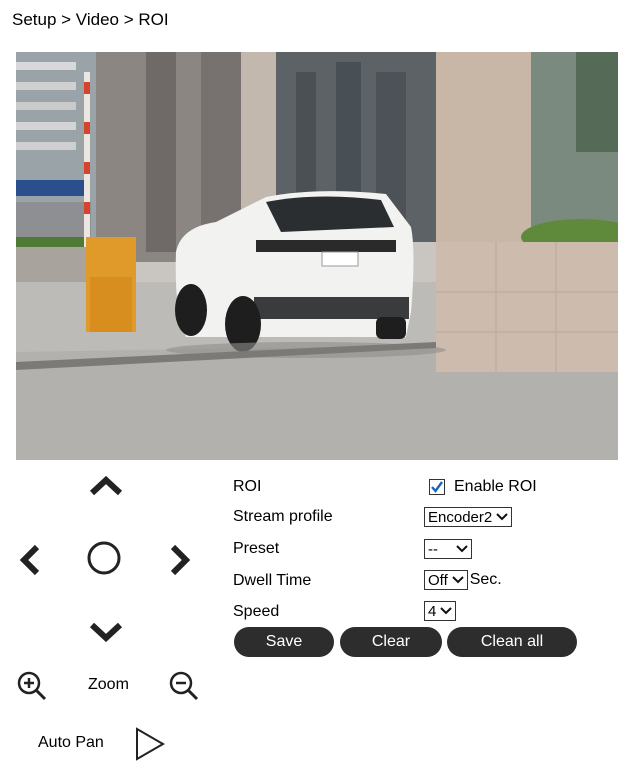 Image resolution: width=618 pixels, height=766 pixels. I want to click on speed-value: 4, so click(432, 611).